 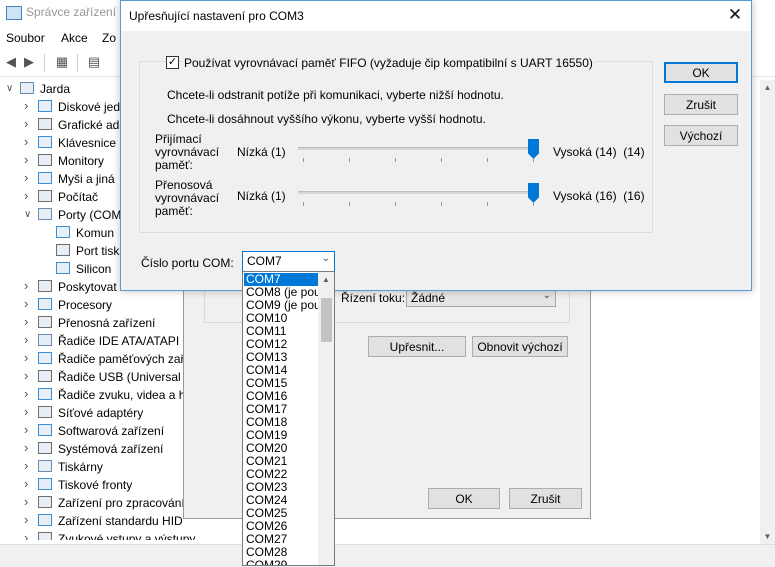 I want to click on com-option: COM7, so click(x=282, y=279).